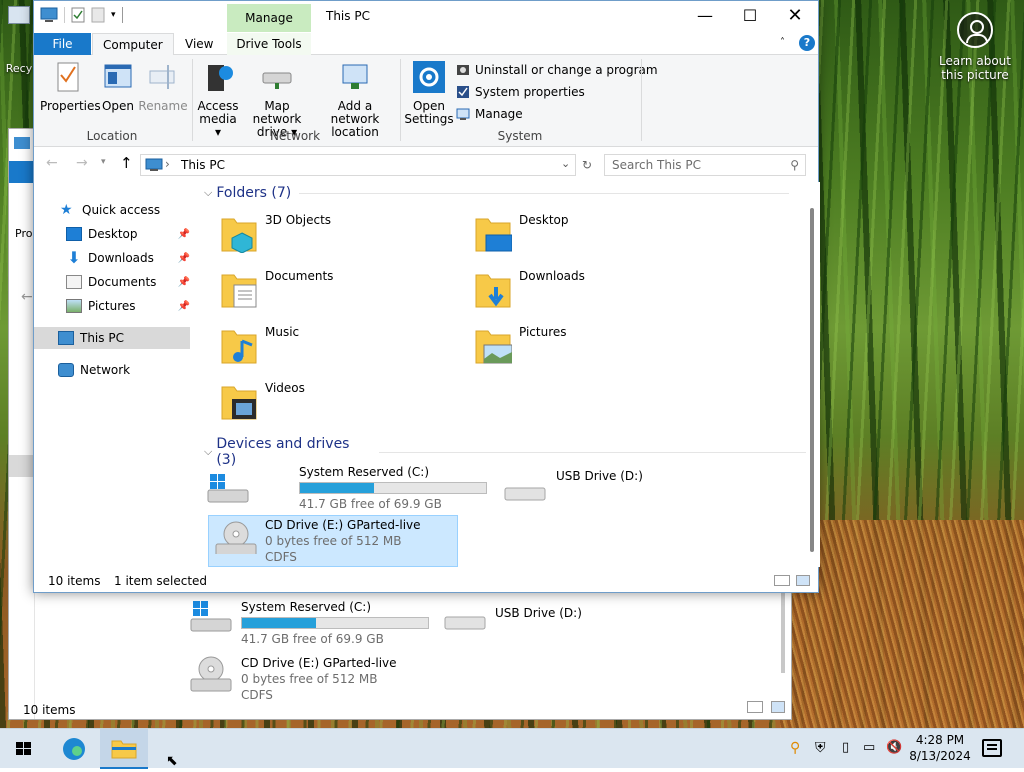 Image resolution: width=1024 pixels, height=772 pixels. What do you see at coordinates (163, 87) in the screenshot?
I see `rename-button: Rename` at bounding box center [163, 87].